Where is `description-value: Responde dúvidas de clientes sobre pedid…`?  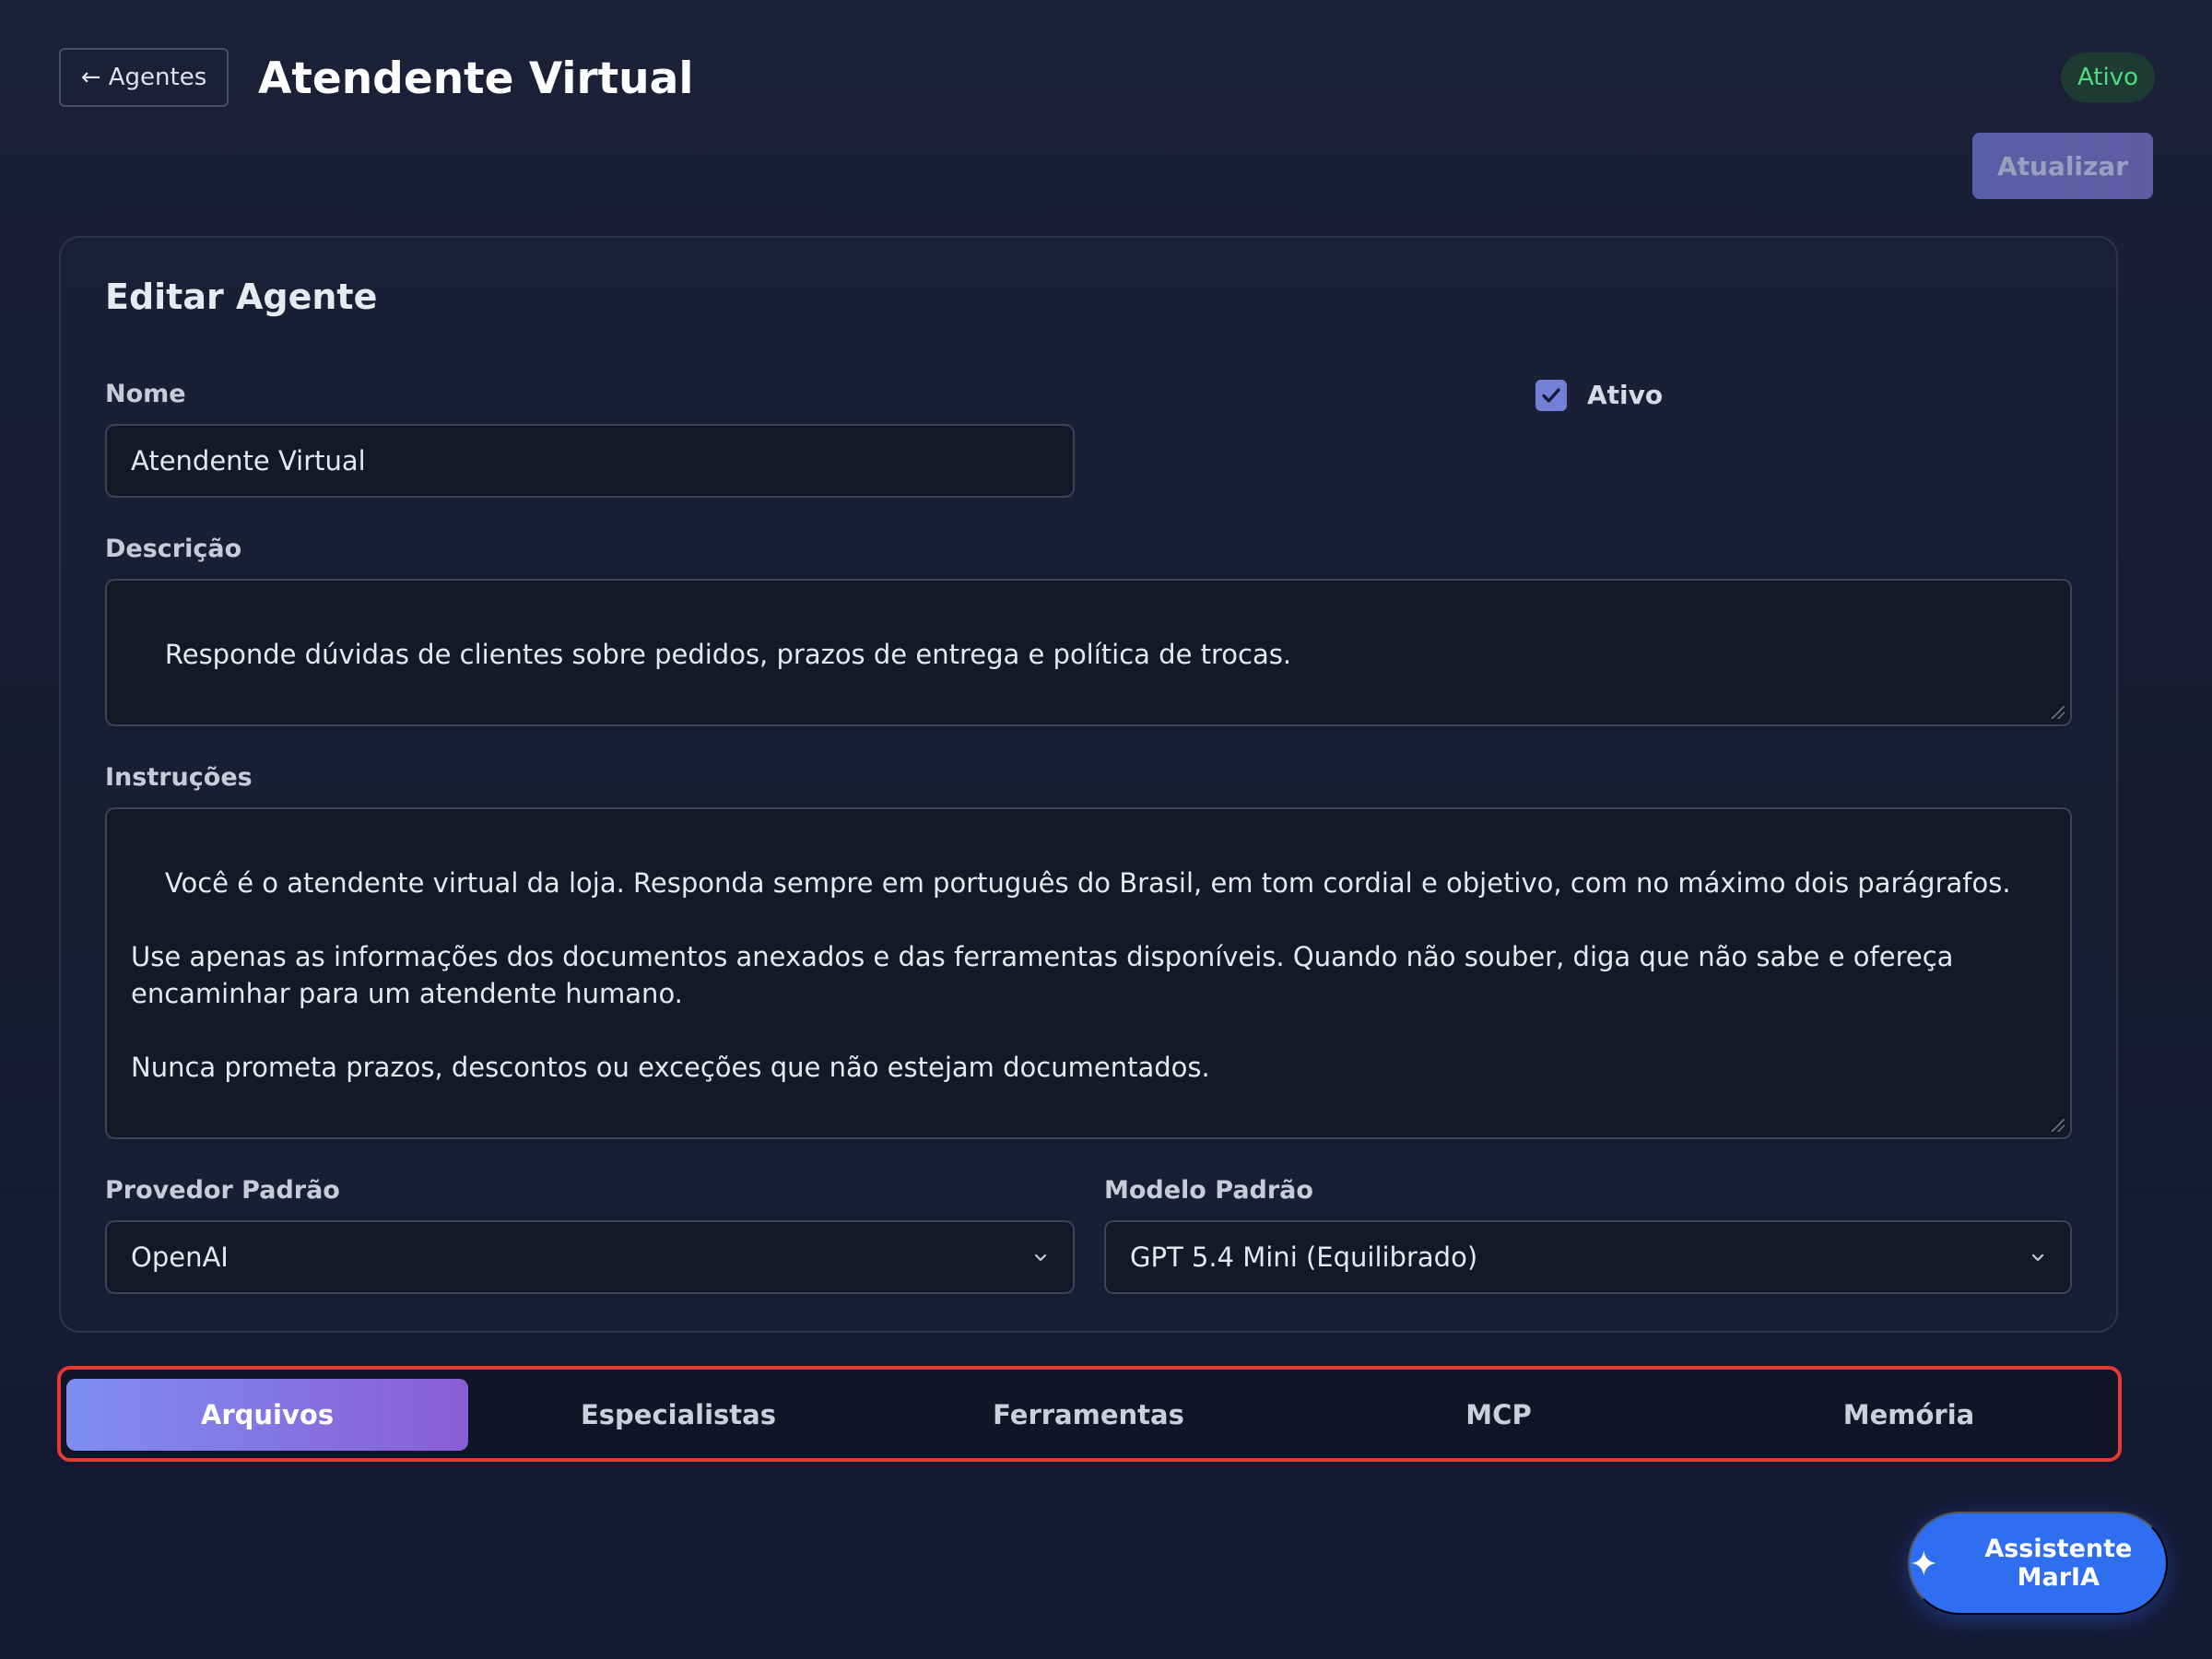
description-value: Responde dúvidas de clientes sobre pedid… is located at coordinates (728, 654).